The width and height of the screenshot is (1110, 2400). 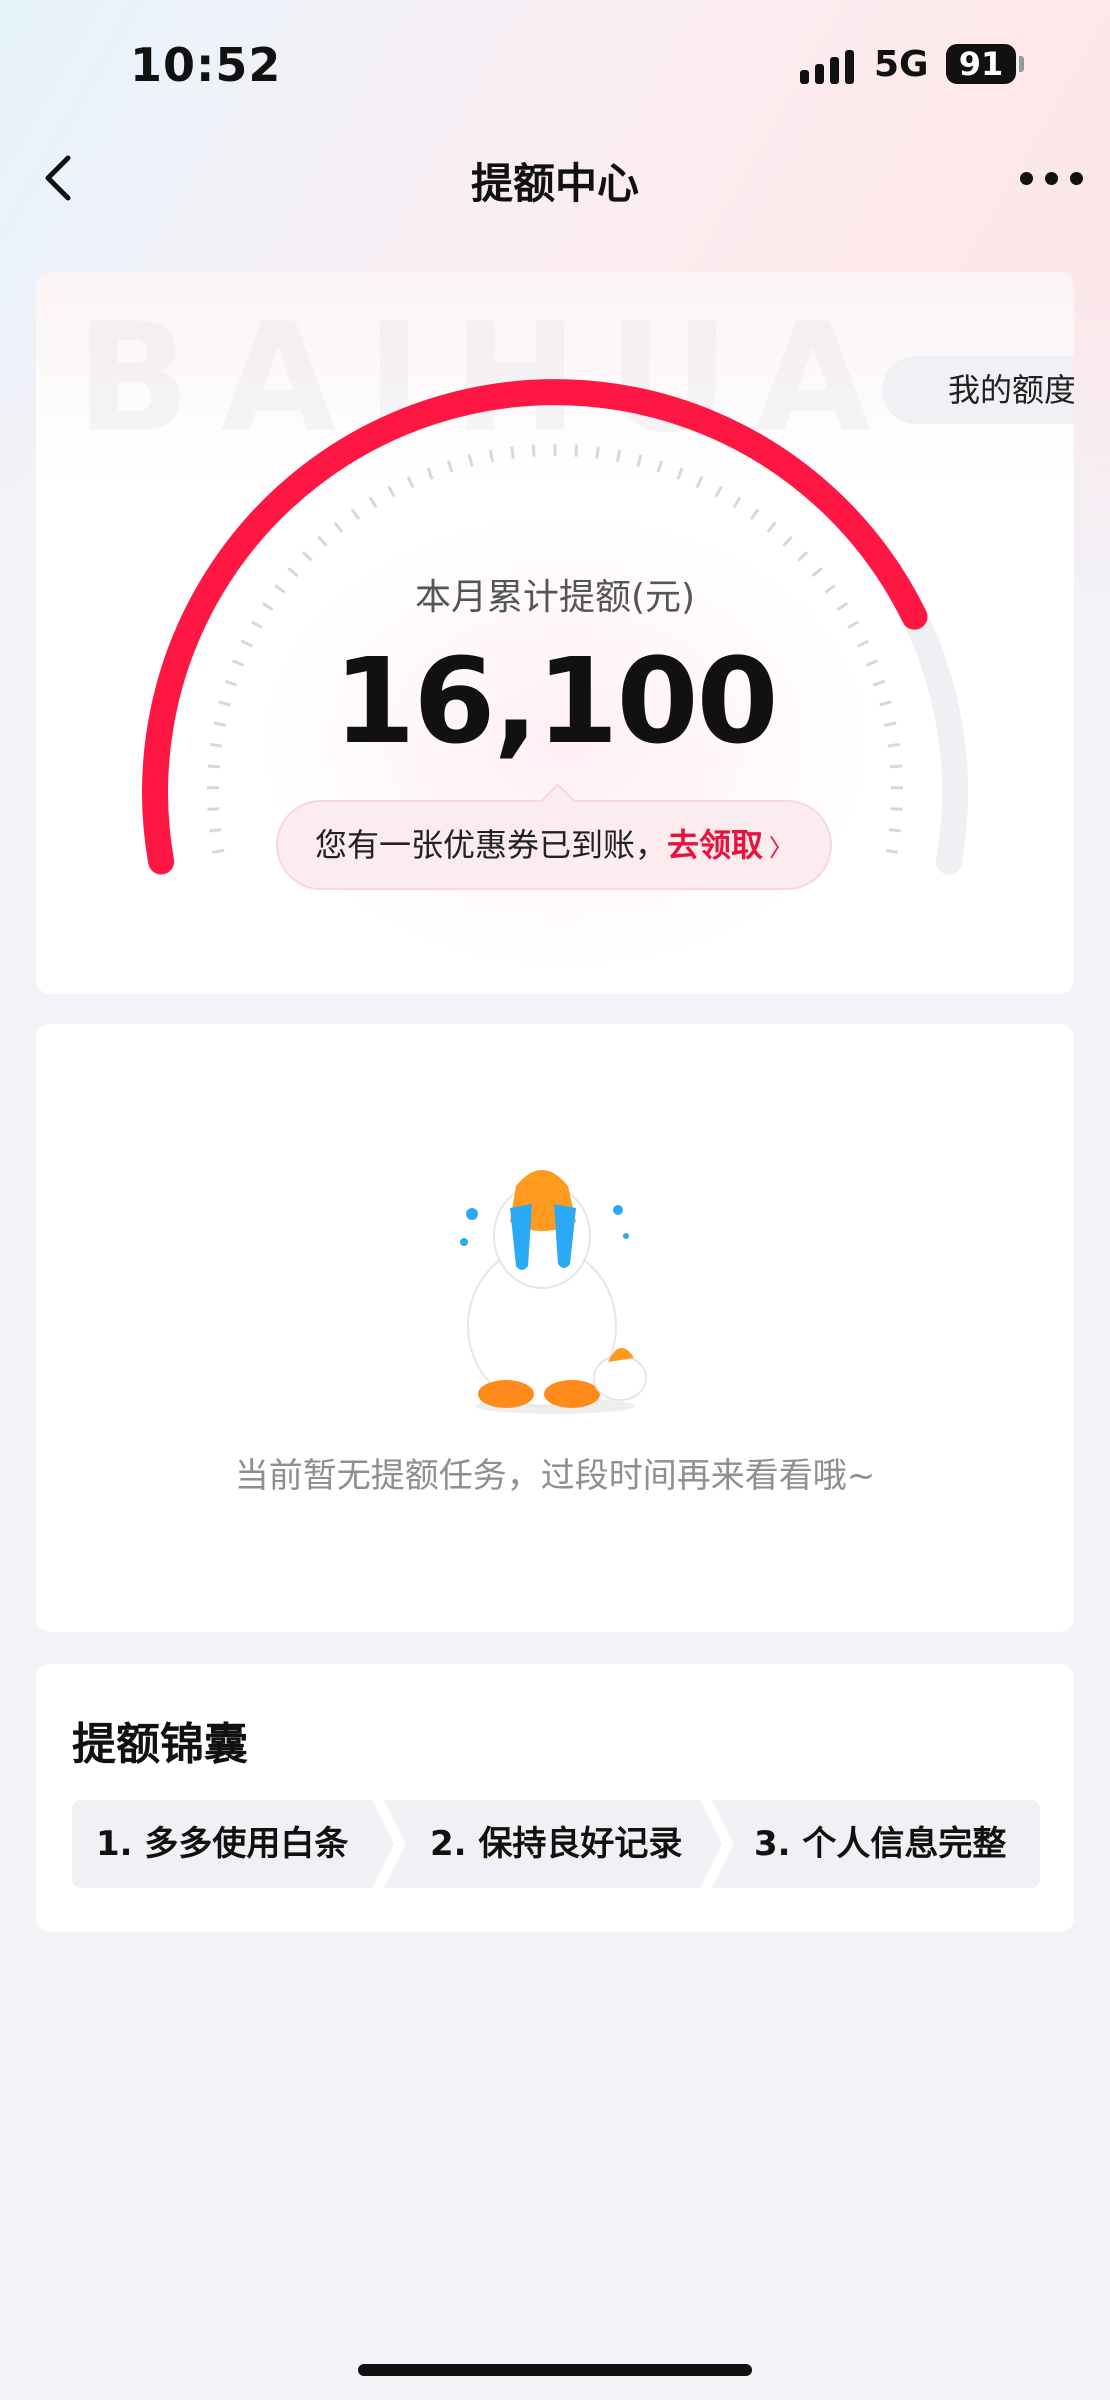 What do you see at coordinates (1052, 179) in the screenshot?
I see `more-icon` at bounding box center [1052, 179].